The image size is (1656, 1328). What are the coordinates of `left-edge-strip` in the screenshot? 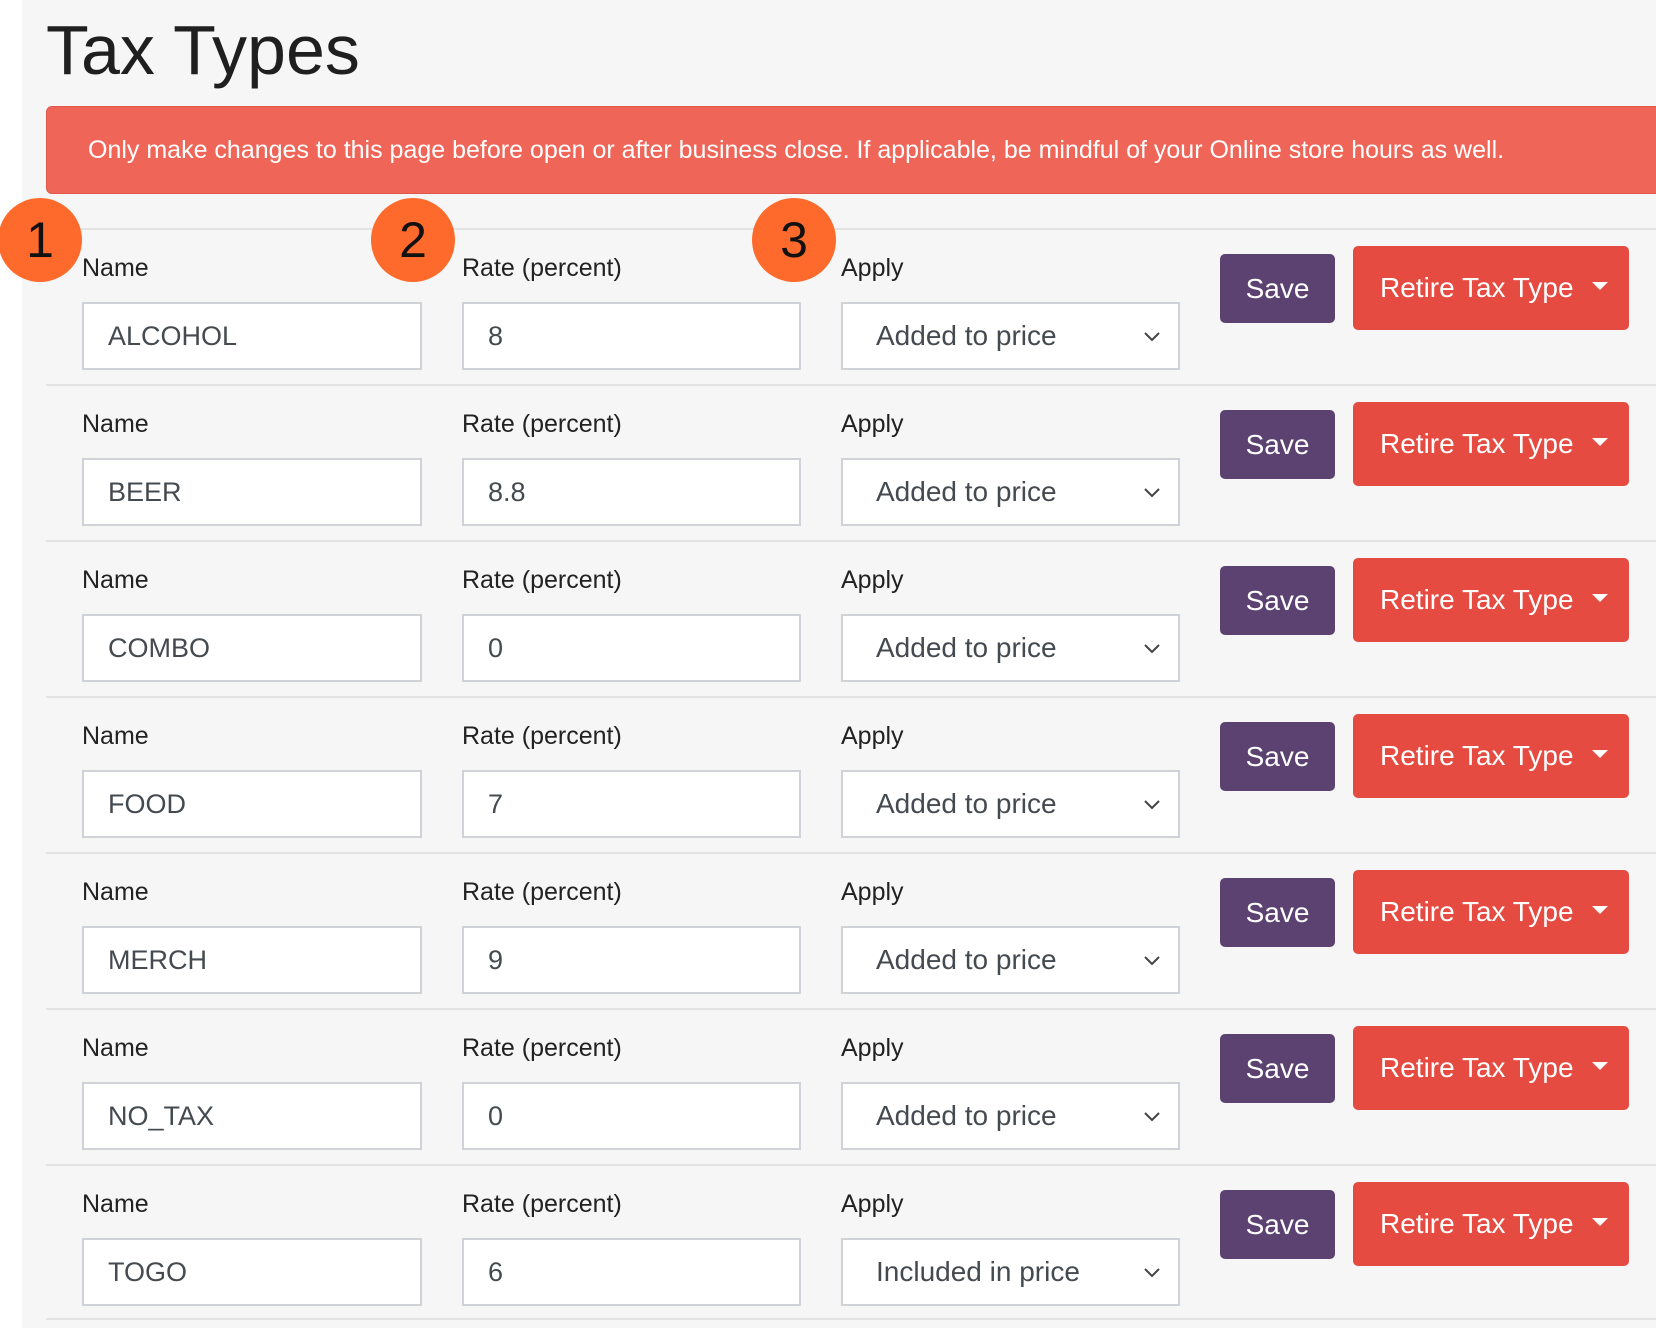 It's located at (11, 664).